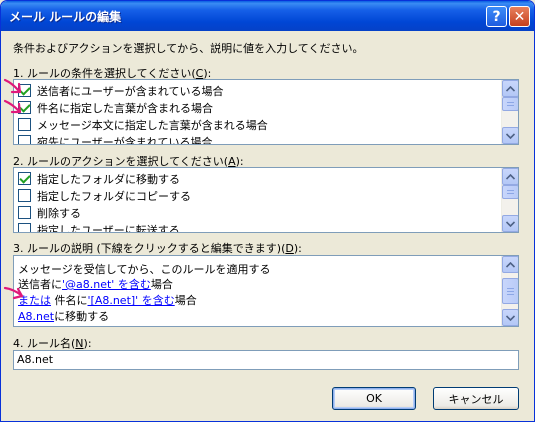  I want to click on help-button: ?, so click(496, 16).